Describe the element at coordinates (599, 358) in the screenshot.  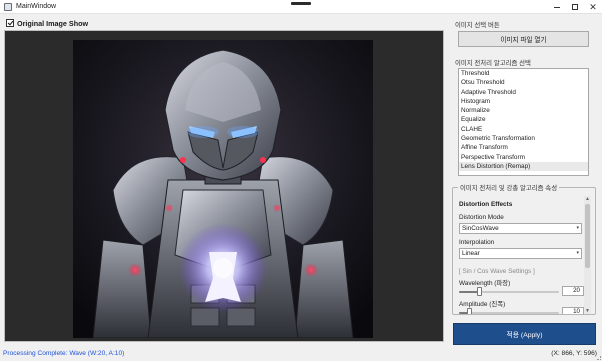
I see `resize-grip-icon` at that location.